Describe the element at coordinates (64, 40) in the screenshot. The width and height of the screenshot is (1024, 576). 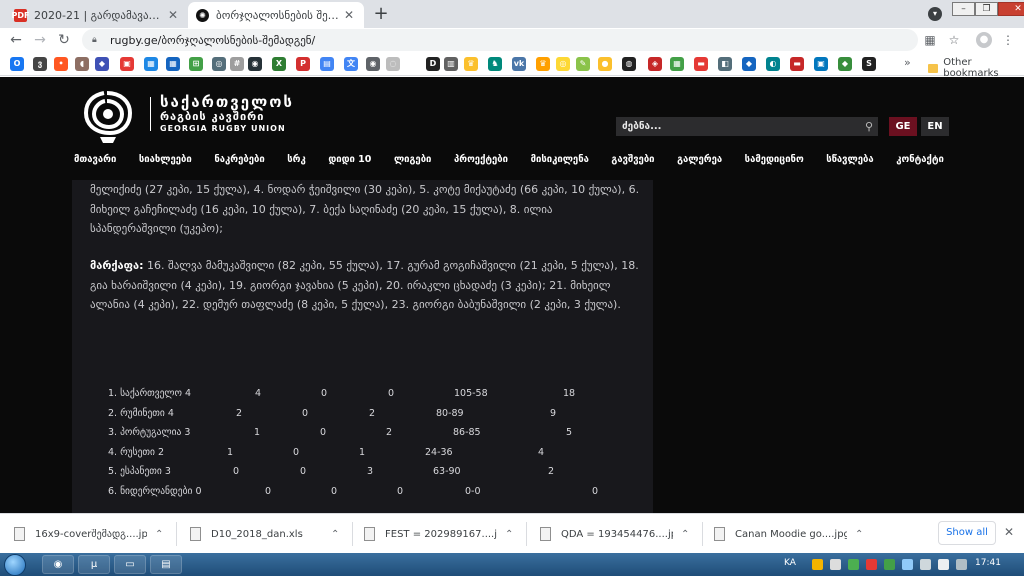
I see `reload-icon: ↻` at that location.